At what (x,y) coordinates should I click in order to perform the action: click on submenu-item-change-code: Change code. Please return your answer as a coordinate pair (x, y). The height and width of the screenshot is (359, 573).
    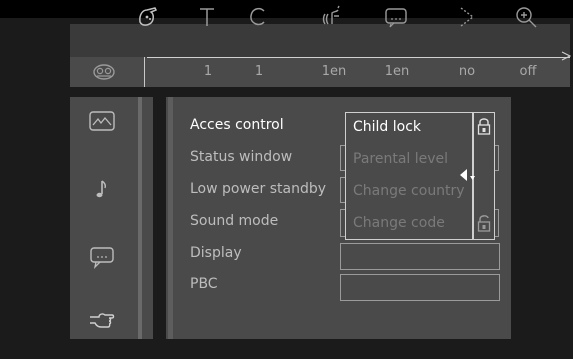
    Looking at the image, I should click on (412, 223).